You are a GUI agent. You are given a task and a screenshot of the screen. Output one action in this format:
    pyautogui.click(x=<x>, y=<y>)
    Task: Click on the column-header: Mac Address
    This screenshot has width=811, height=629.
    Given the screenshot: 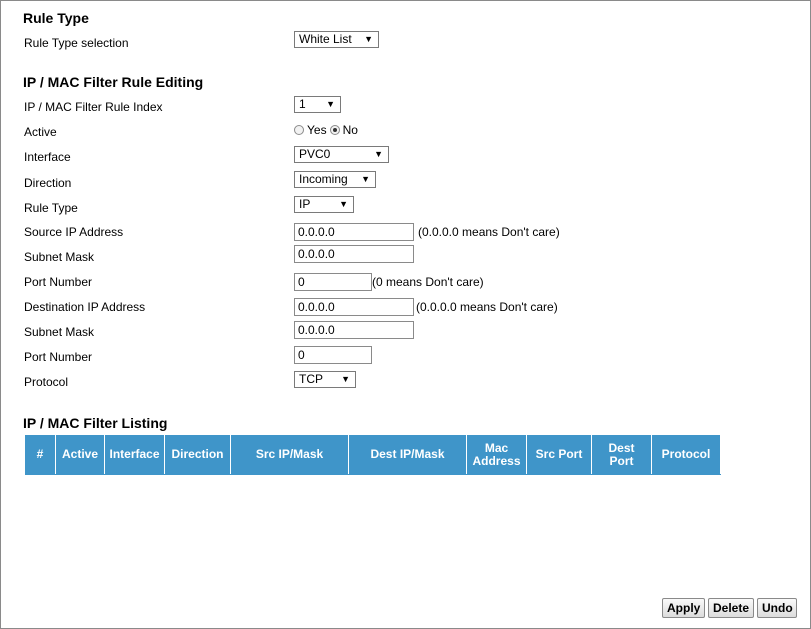 What is the action you would take?
    pyautogui.click(x=496, y=454)
    